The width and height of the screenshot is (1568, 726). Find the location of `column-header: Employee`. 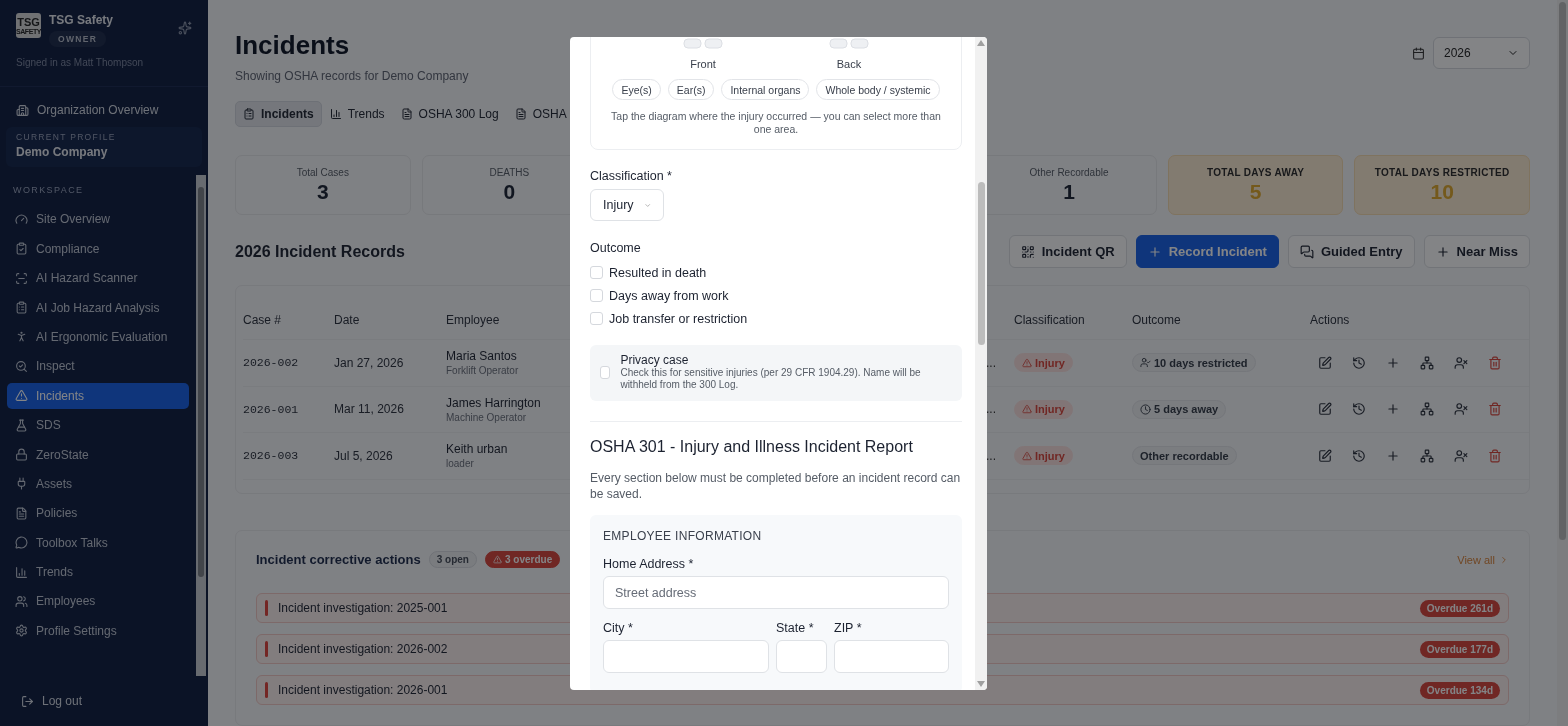

column-header: Employee is located at coordinates (473, 319).